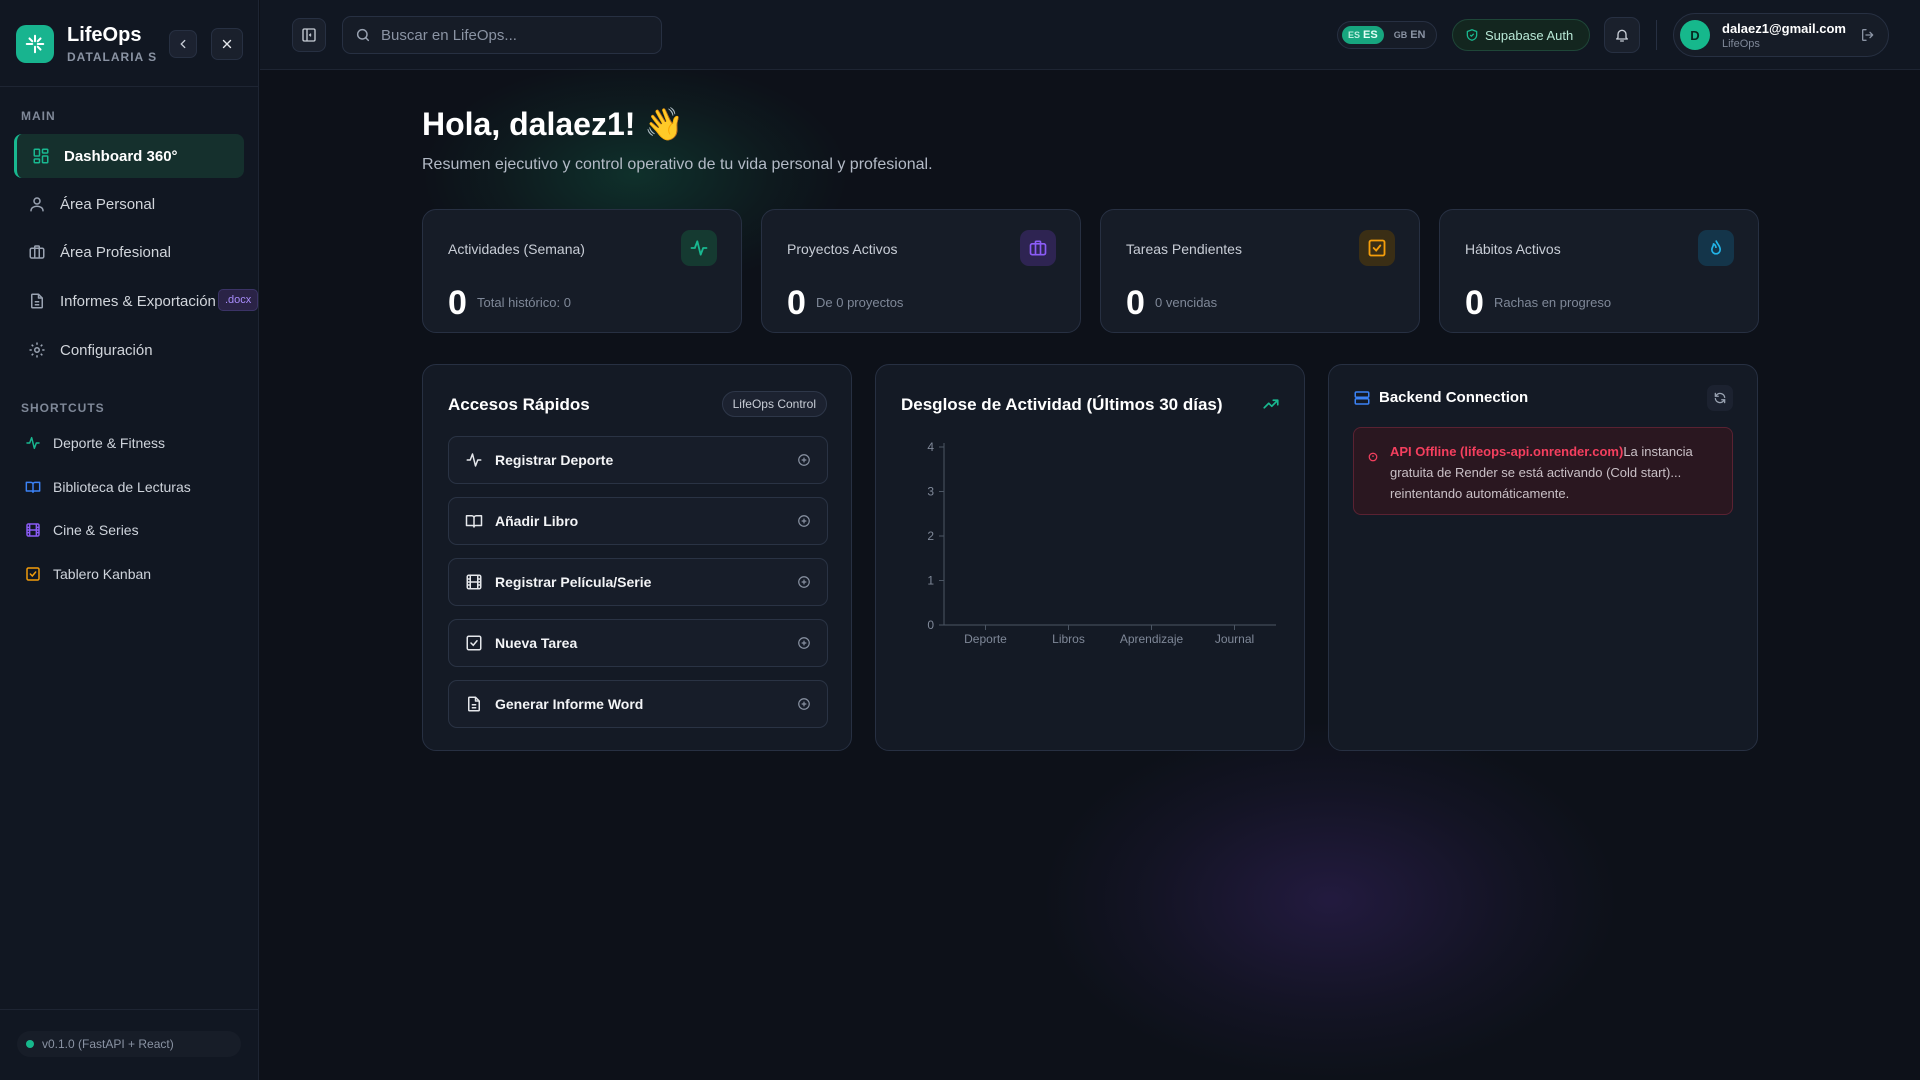 The image size is (1920, 1080). I want to click on sidebar-item-label: Área Profesional, so click(115, 252).